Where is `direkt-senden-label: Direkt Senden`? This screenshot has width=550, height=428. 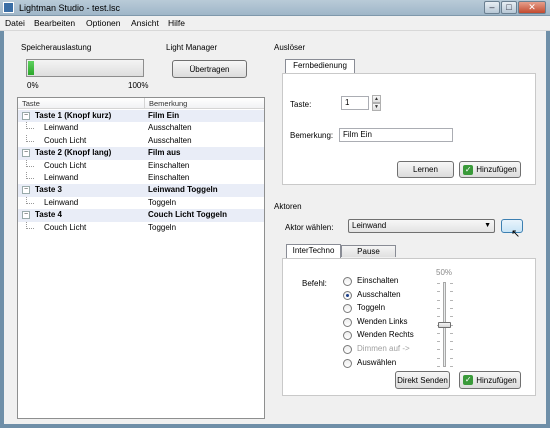 direkt-senden-label: Direkt Senden is located at coordinates (422, 380).